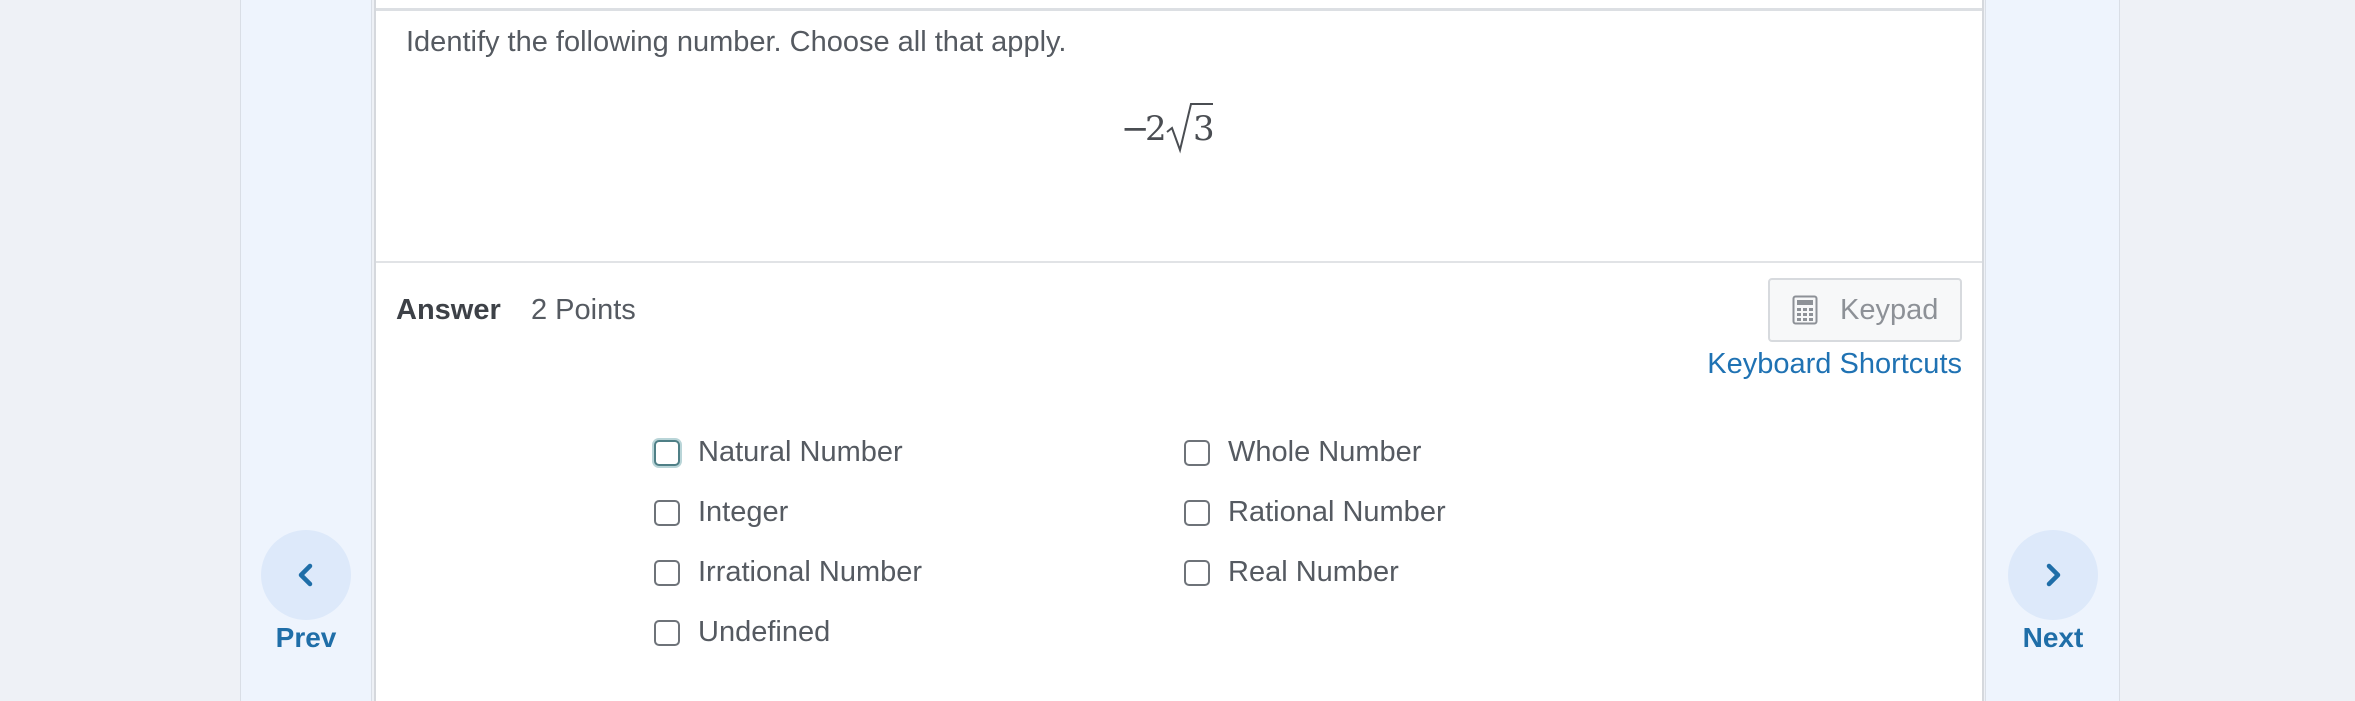  I want to click on chevron-left-icon, so click(305, 575).